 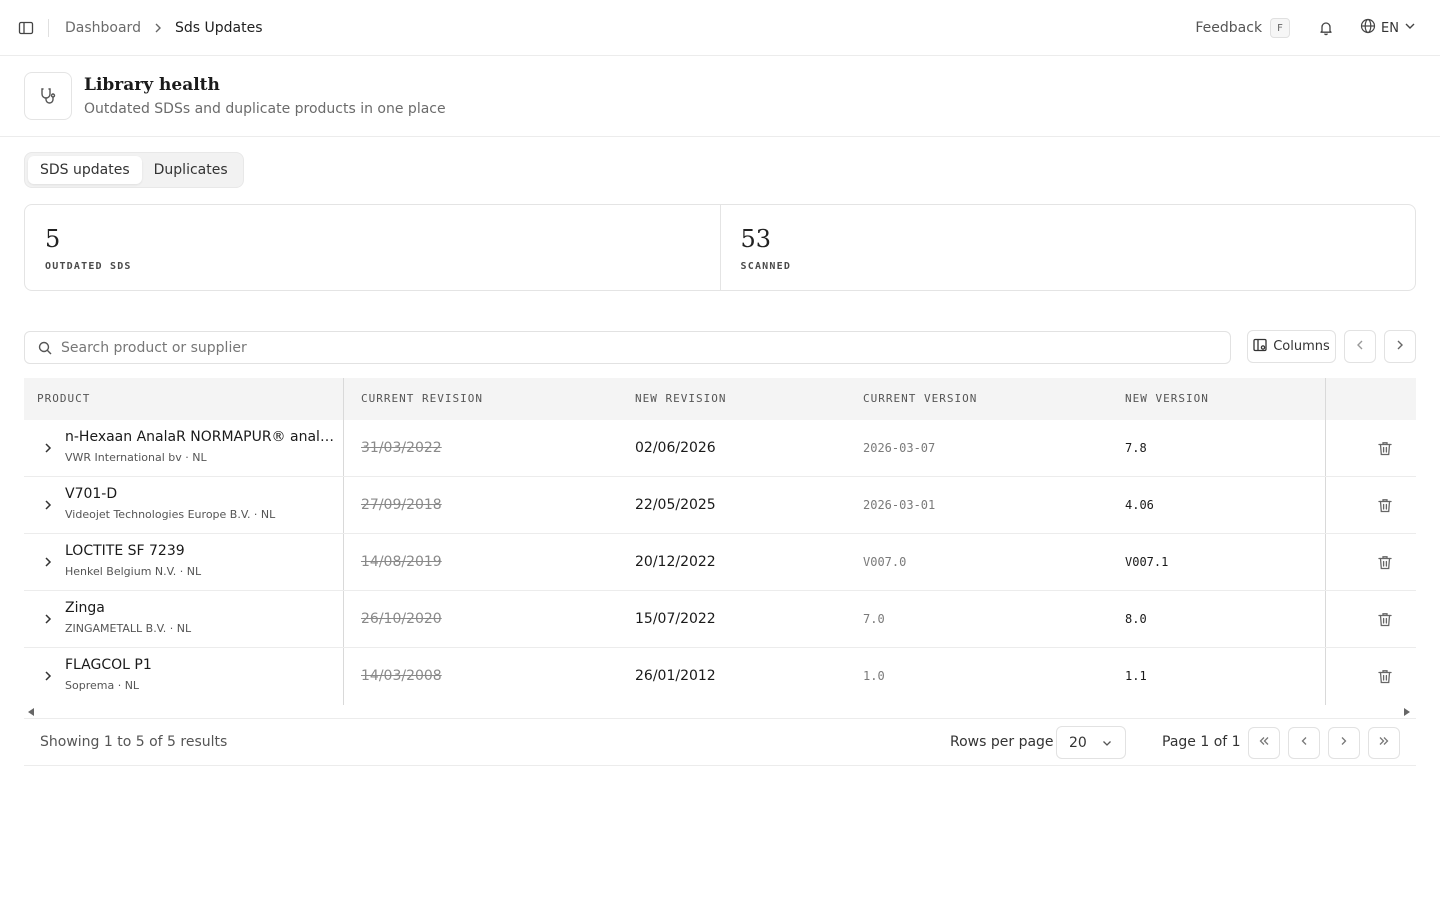 What do you see at coordinates (720, 709) in the screenshot?
I see `horizontal-scrollbar` at bounding box center [720, 709].